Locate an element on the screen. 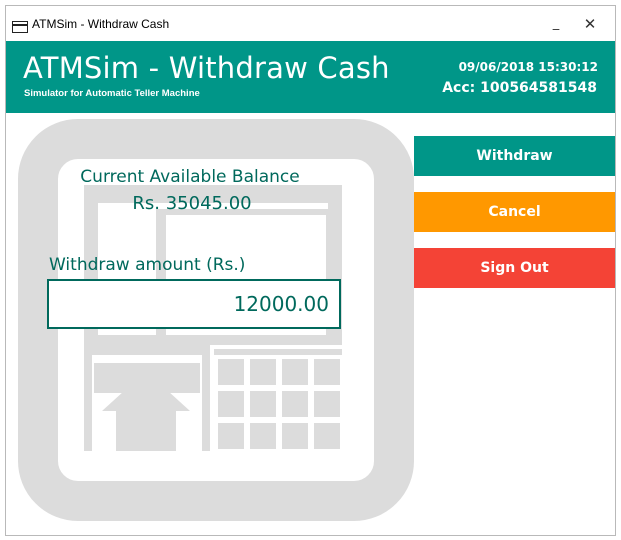  window-title: ATMSim - Withdraw Cash is located at coordinates (101, 23).